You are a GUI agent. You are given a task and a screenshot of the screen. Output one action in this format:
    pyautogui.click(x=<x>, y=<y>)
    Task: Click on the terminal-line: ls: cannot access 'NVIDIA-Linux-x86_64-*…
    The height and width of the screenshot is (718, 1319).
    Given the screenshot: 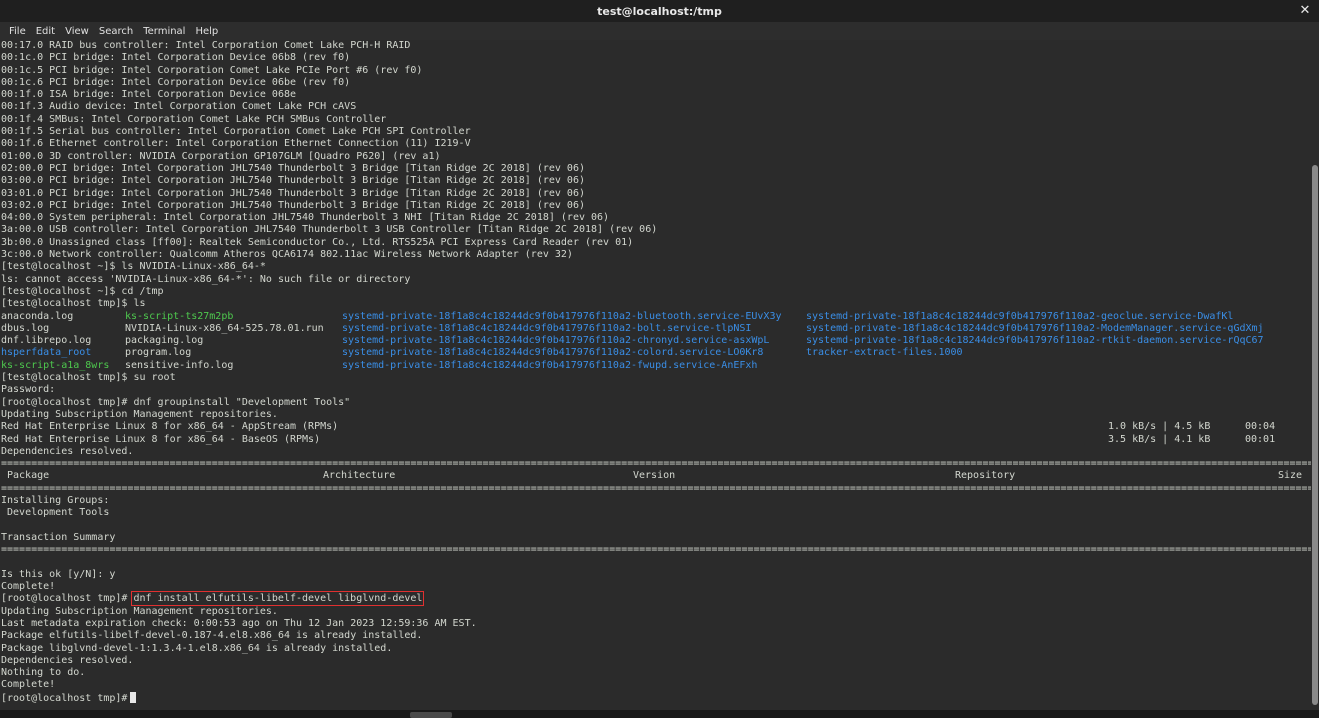 What is the action you would take?
    pyautogui.click(x=206, y=279)
    